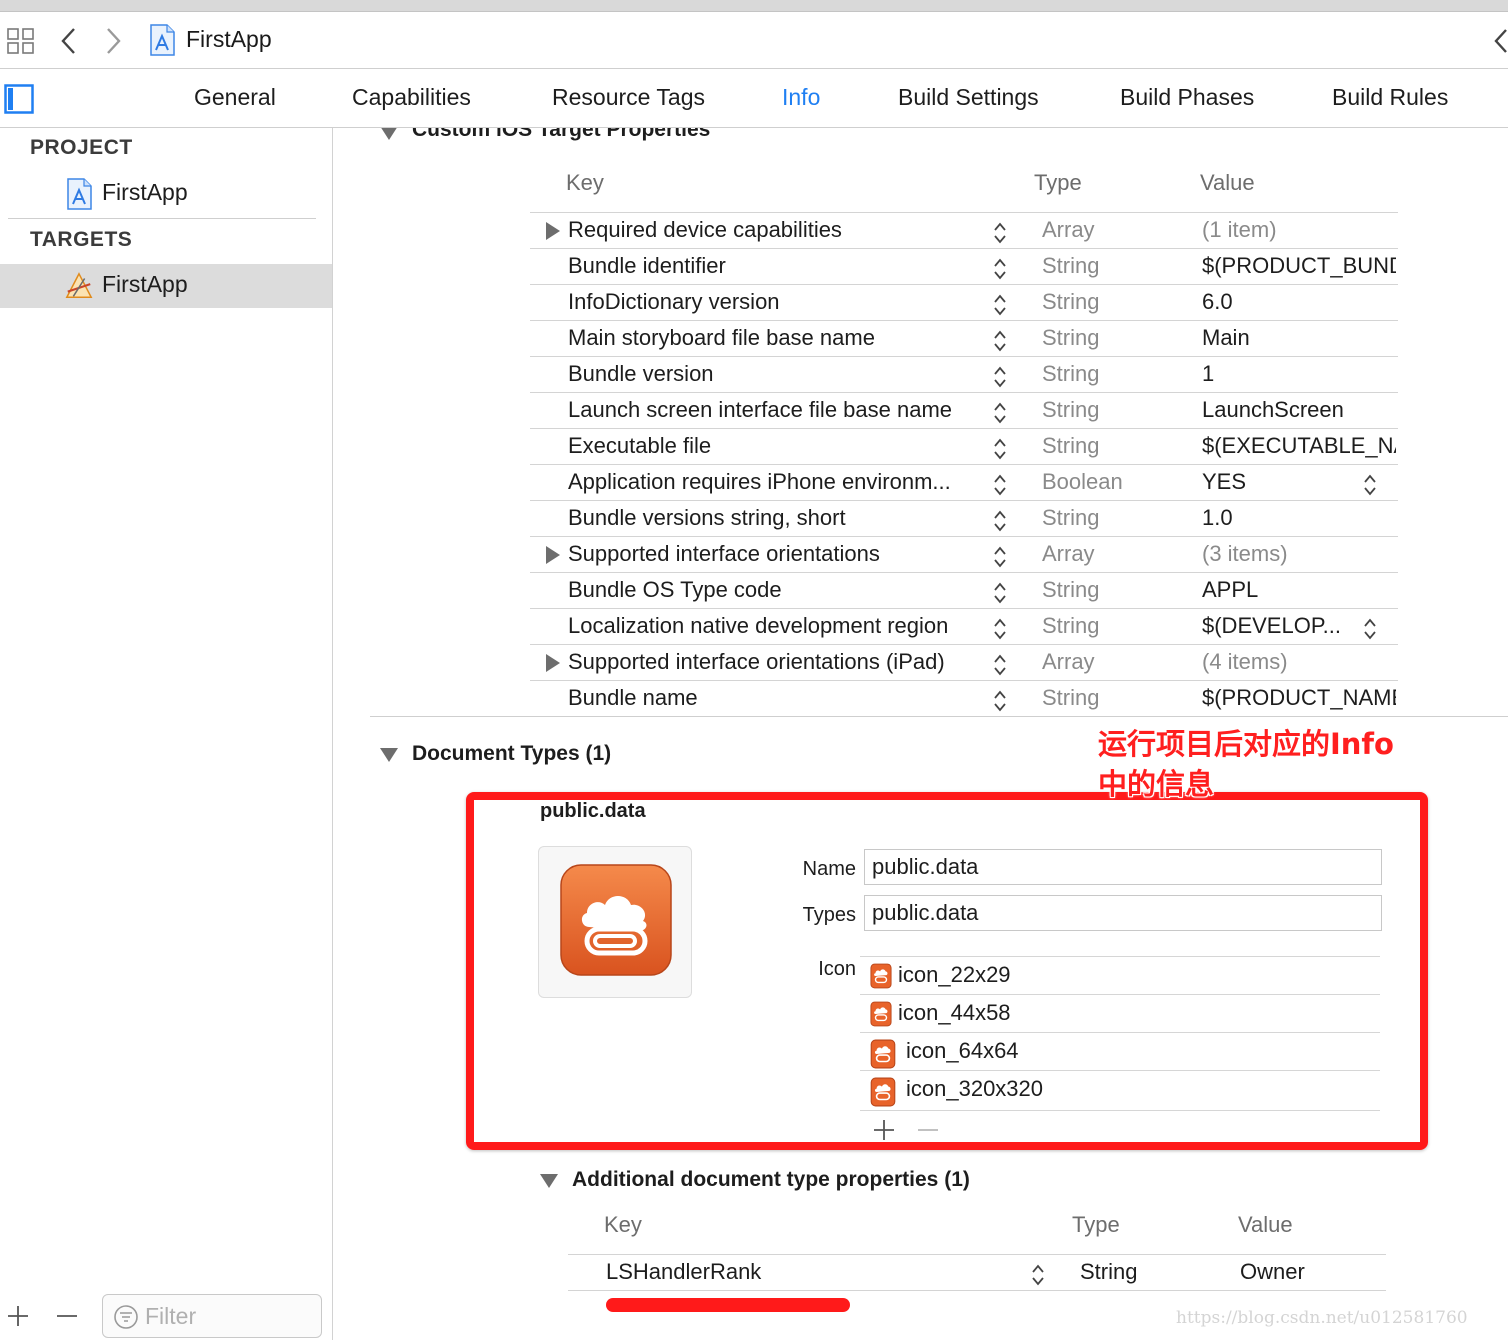  Describe the element at coordinates (964, 338) in the screenshot. I see `table-row: Main storyboard file base name String Main` at that location.